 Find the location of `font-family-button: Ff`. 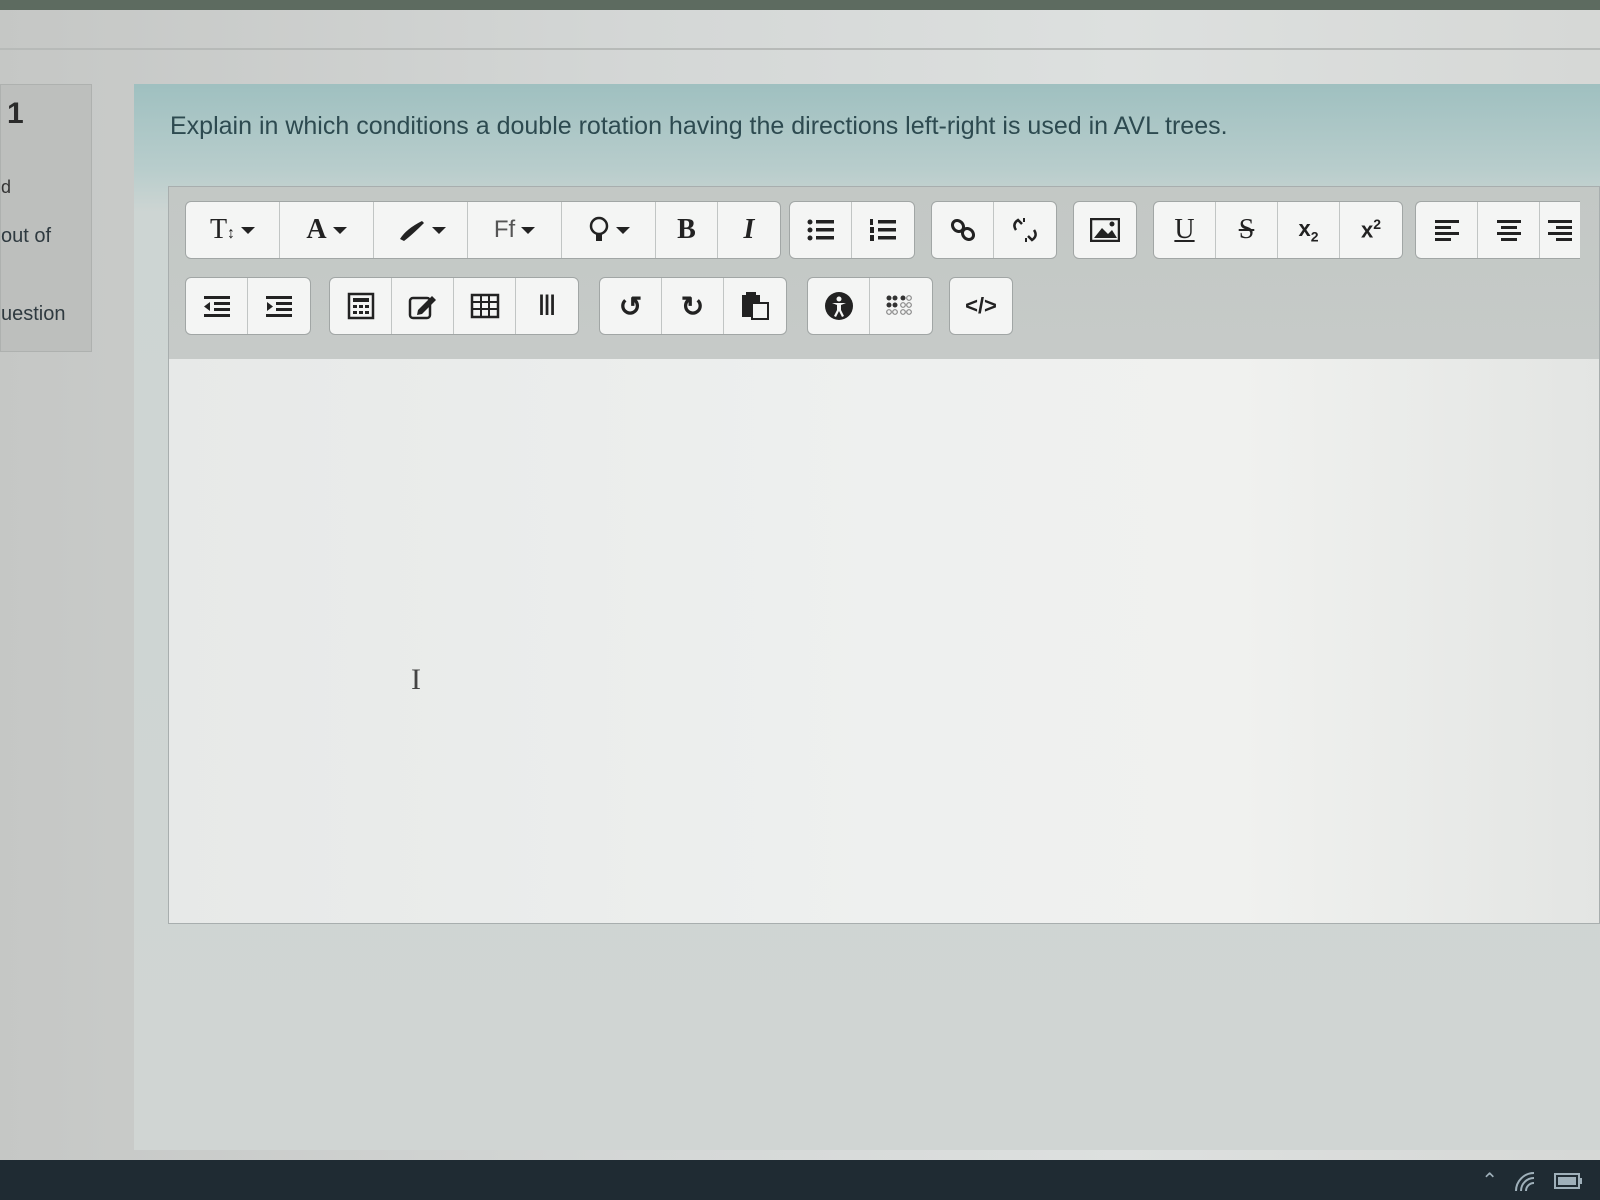

font-family-button: Ff is located at coordinates (515, 230).